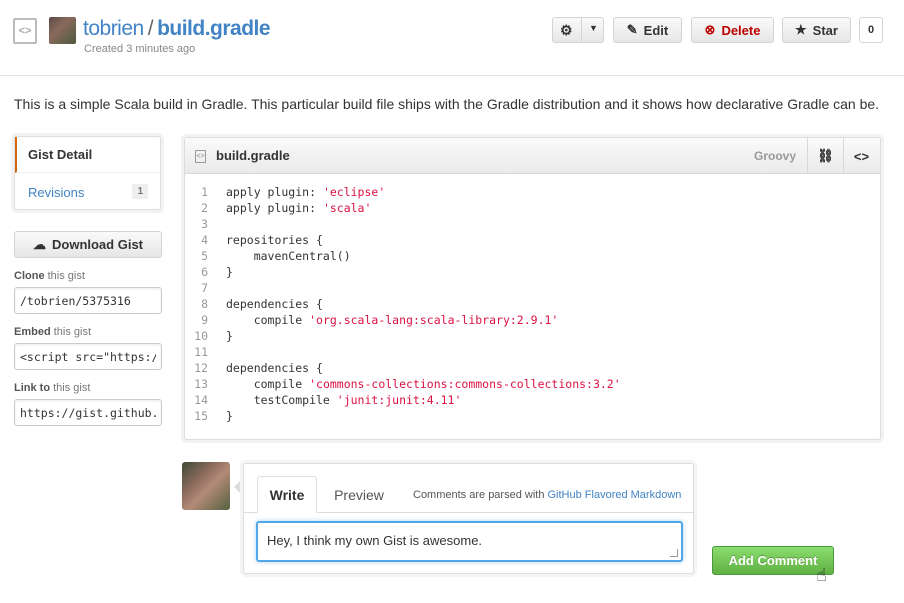 This screenshot has height=603, width=904. What do you see at coordinates (88, 412) in the screenshot?
I see `link-url-input` at bounding box center [88, 412].